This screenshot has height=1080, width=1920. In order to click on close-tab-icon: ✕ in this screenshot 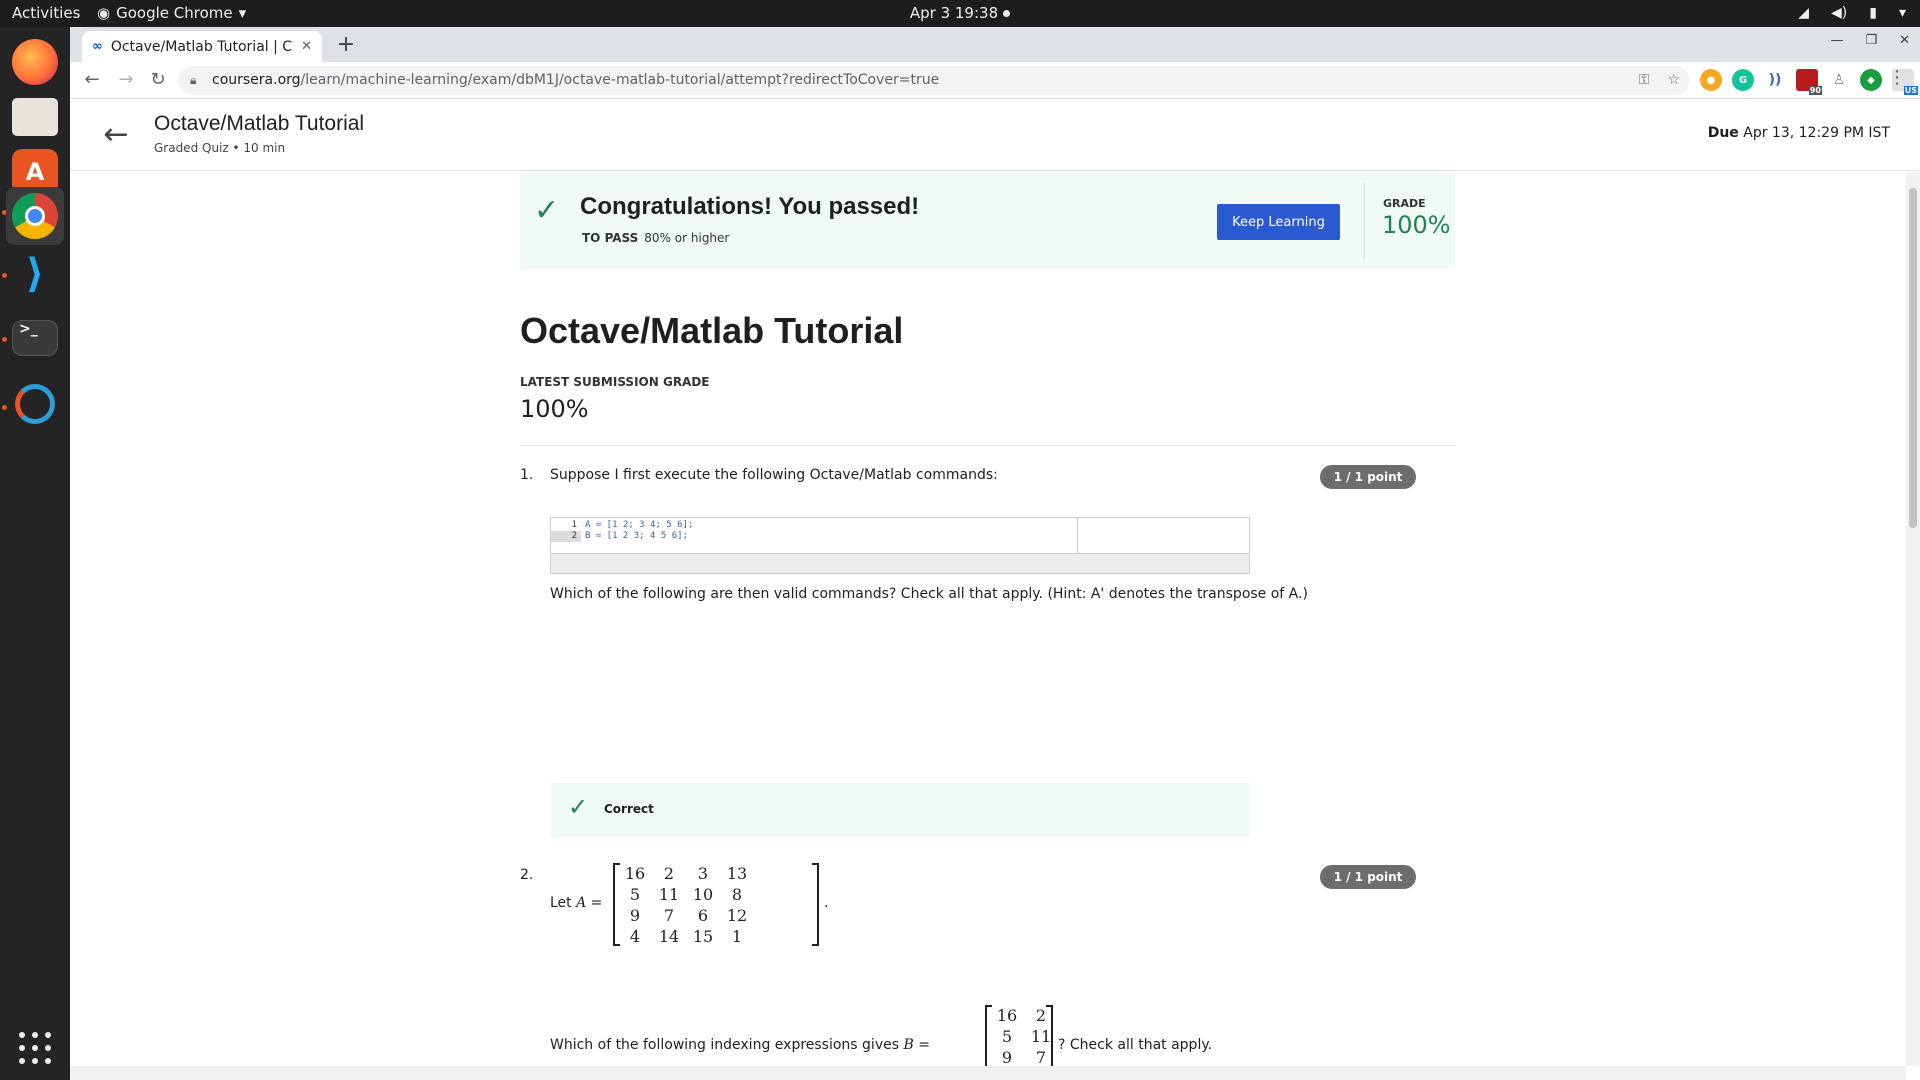, I will do `click(306, 46)`.